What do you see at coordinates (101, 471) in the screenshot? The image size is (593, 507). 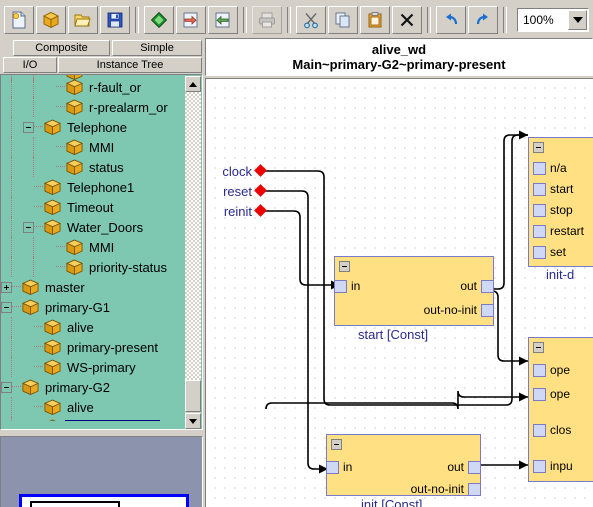 I see `diagram-overview-panel` at bounding box center [101, 471].